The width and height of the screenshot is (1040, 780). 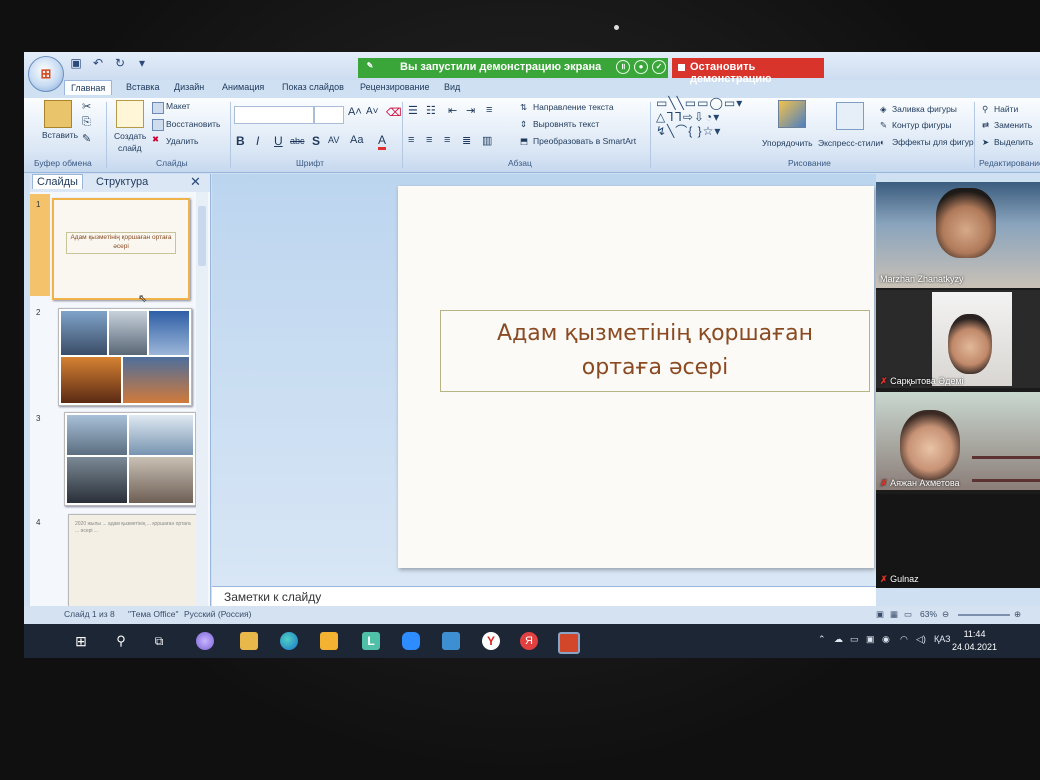 What do you see at coordinates (297, 141) in the screenshot?
I see `strikethrough-icon: abc` at bounding box center [297, 141].